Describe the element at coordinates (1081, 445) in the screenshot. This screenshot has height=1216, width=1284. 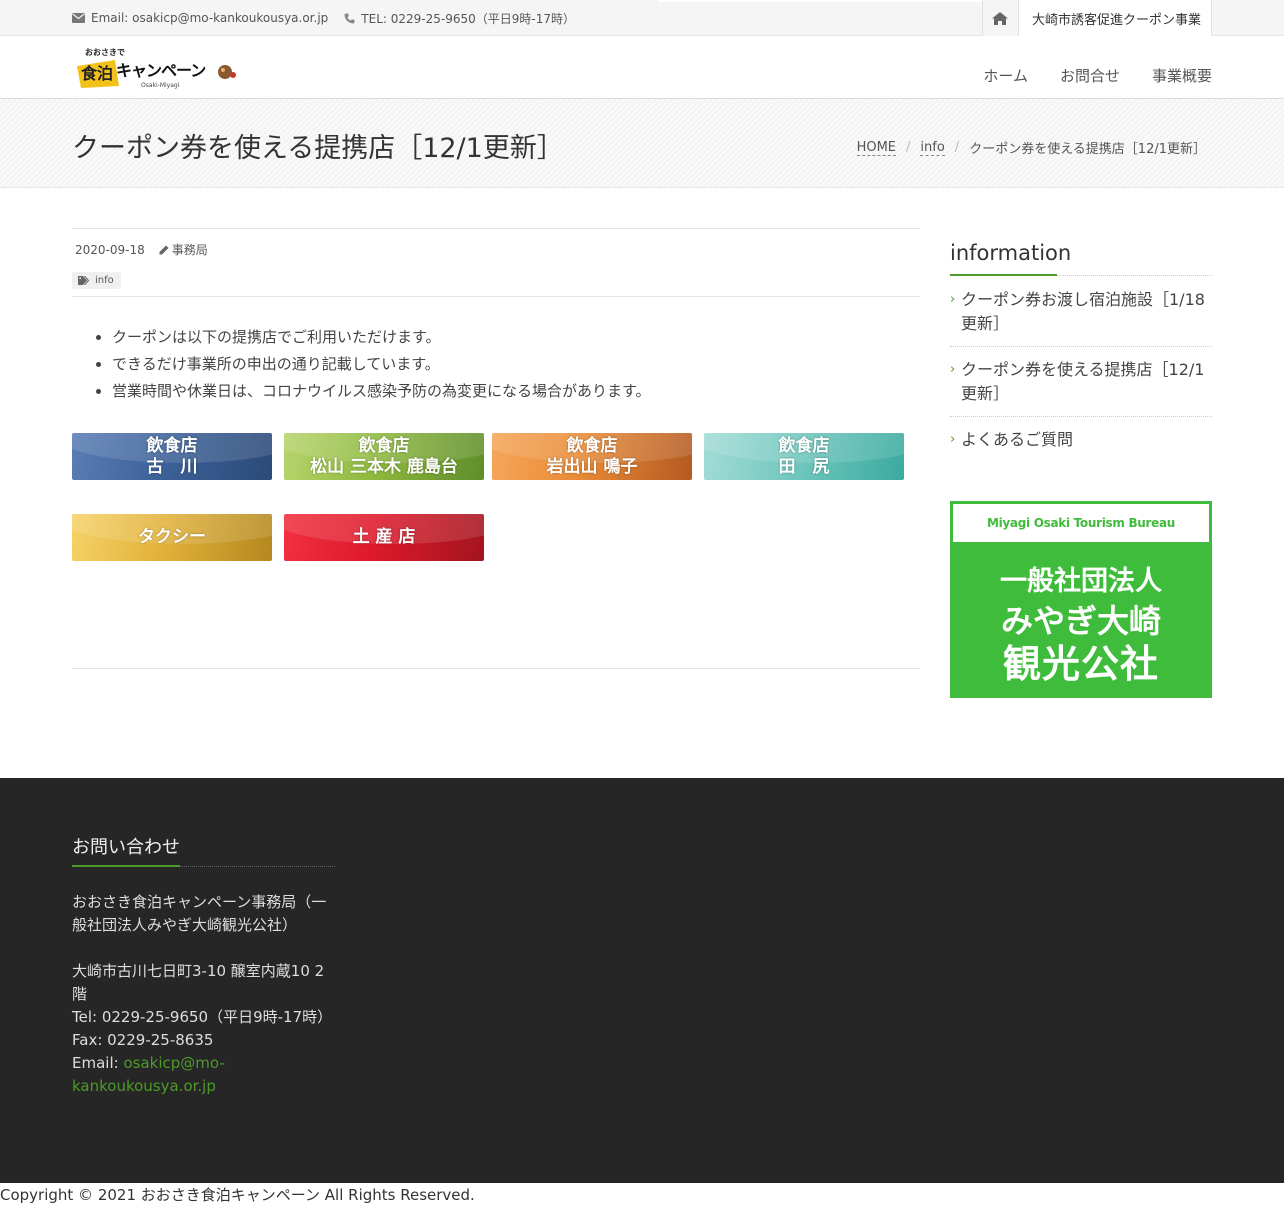
I see `sidebar-item-faq: よくあるご質問` at that location.